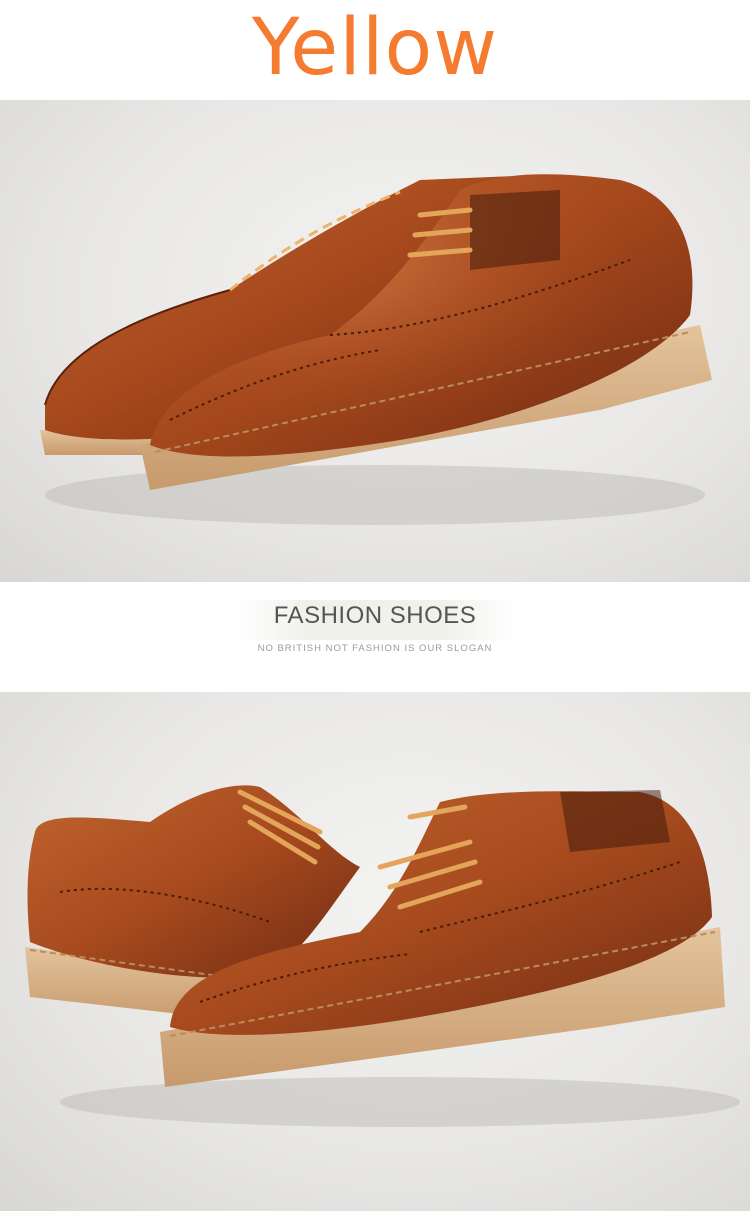 This screenshot has width=750, height=1211. I want to click on slogan-subheading: NO BRITISH NOT FASHION IS OUR SLOGAN, so click(375, 648).